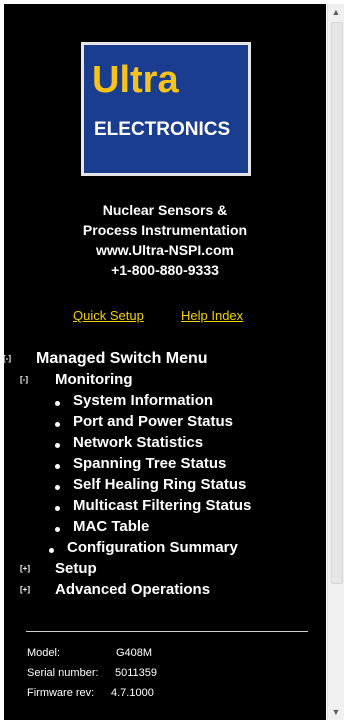  What do you see at coordinates (162, 505) in the screenshot?
I see `menu-item-multicast-filtering-status: Multicast Filtering Status` at bounding box center [162, 505].